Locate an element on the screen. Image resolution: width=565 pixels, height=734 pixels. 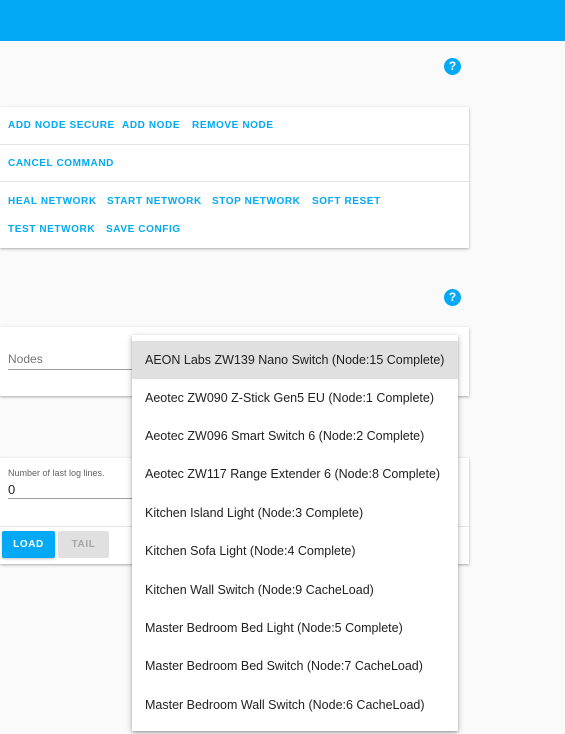
app-header-bar is located at coordinates (282, 20).